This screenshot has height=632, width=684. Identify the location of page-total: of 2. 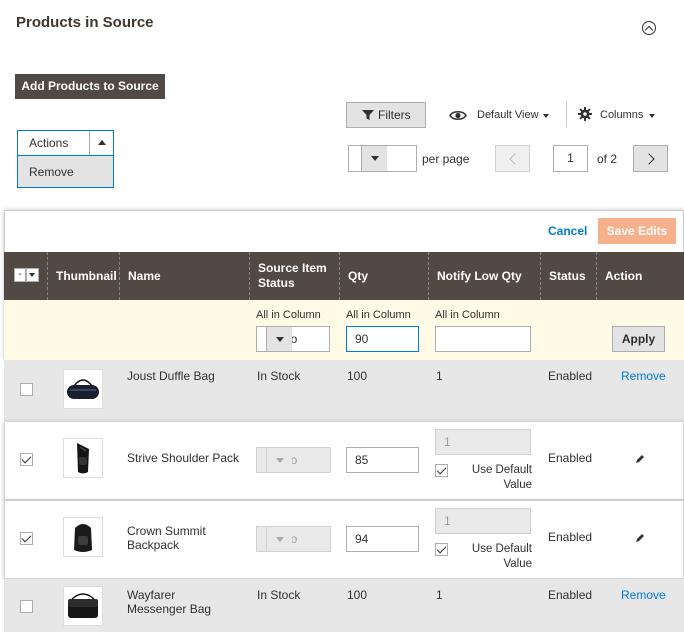
(607, 159).